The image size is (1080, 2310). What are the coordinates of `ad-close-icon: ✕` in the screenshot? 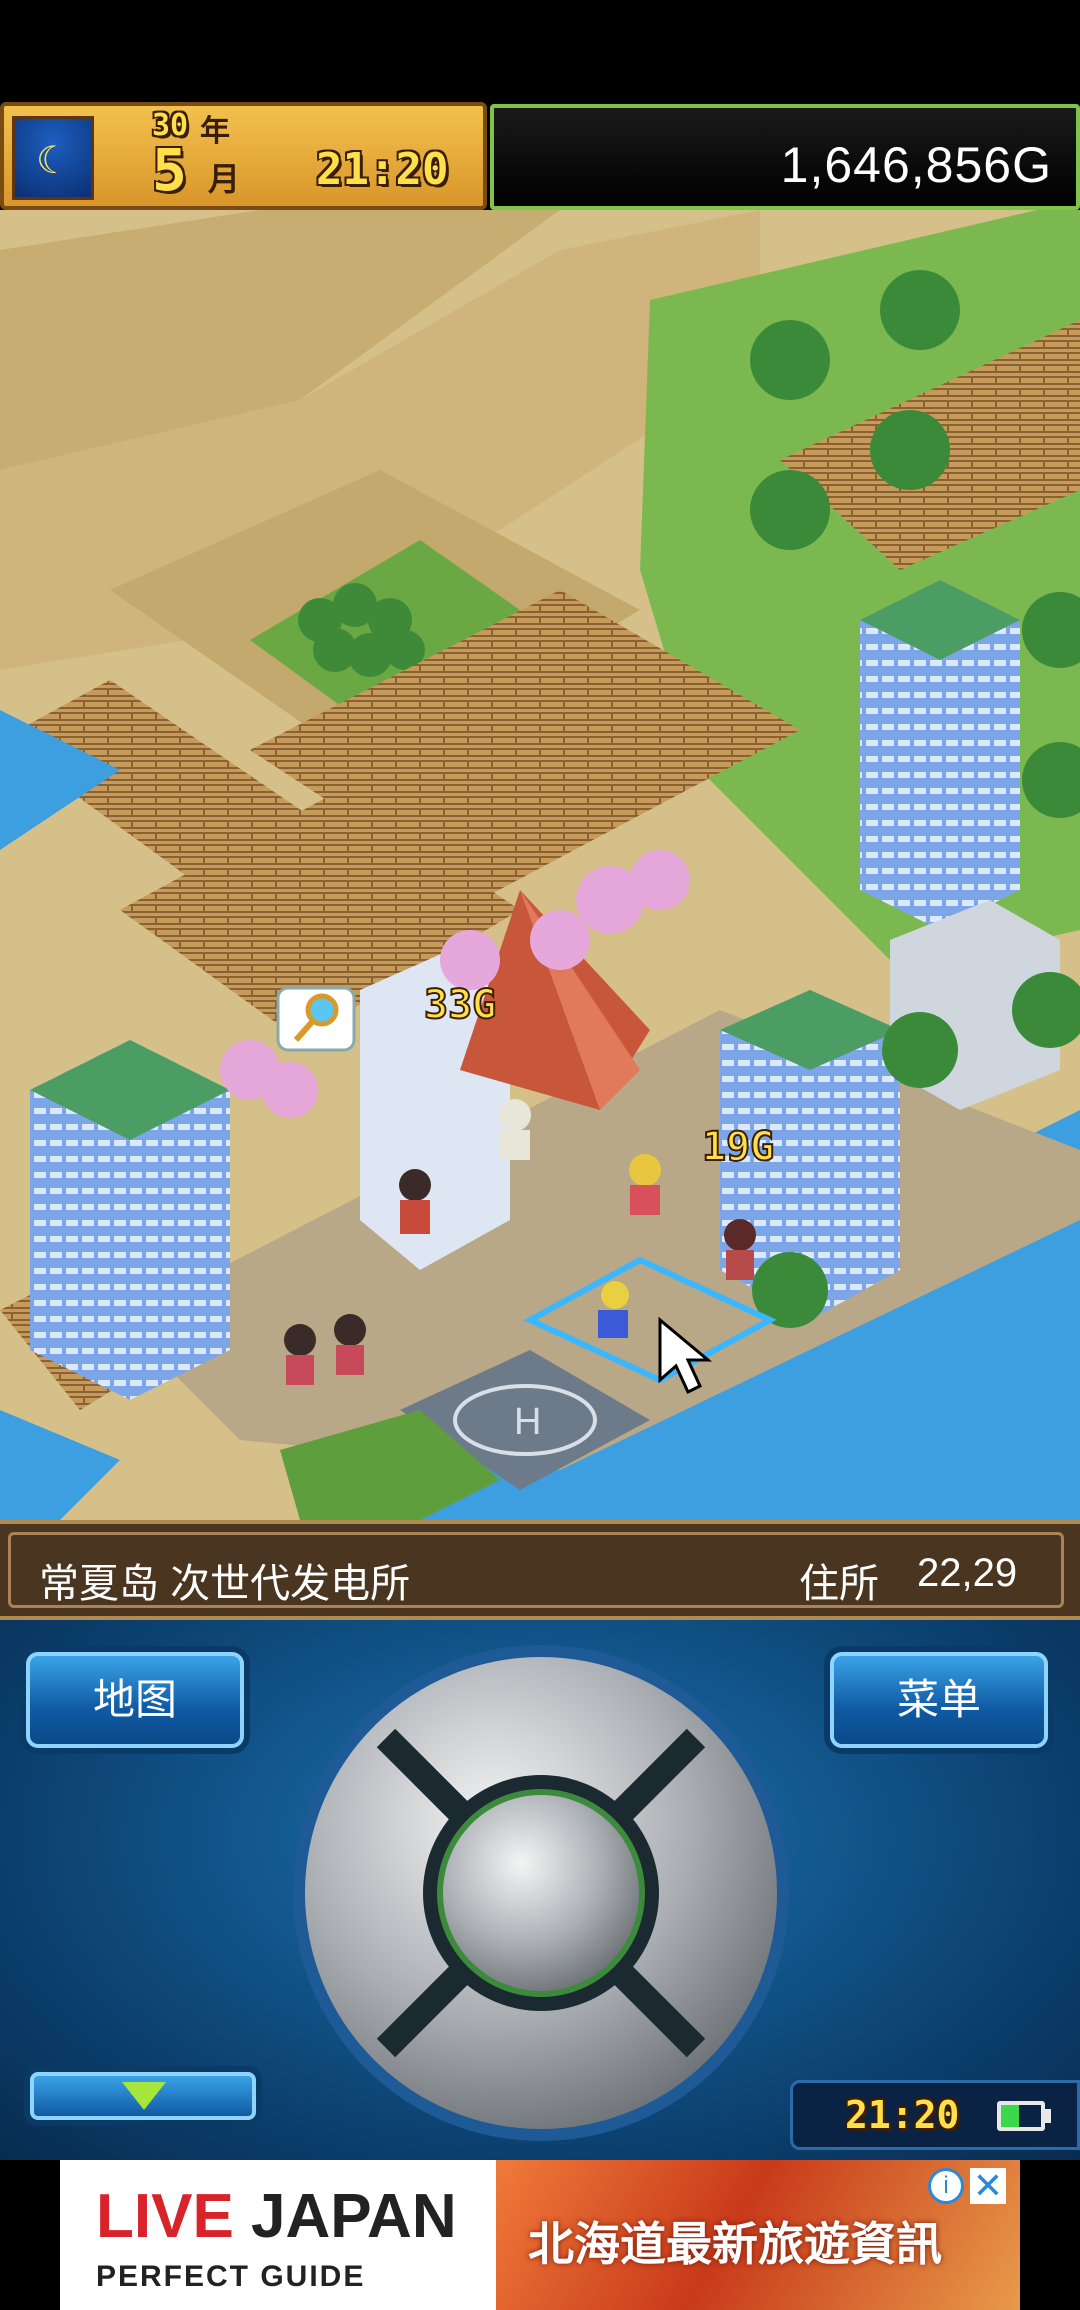 It's located at (988, 2186).